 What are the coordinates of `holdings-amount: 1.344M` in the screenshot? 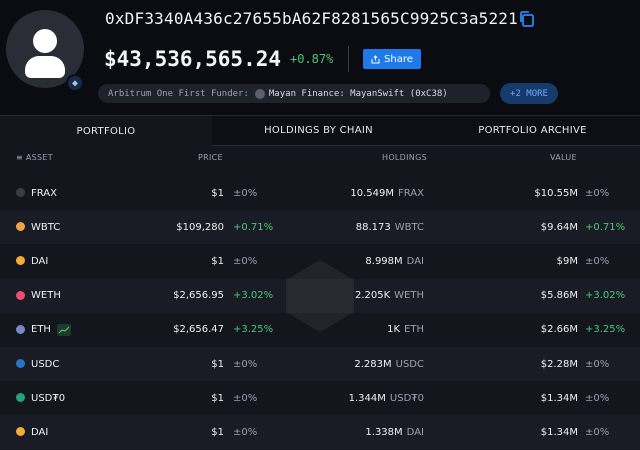 It's located at (367, 398).